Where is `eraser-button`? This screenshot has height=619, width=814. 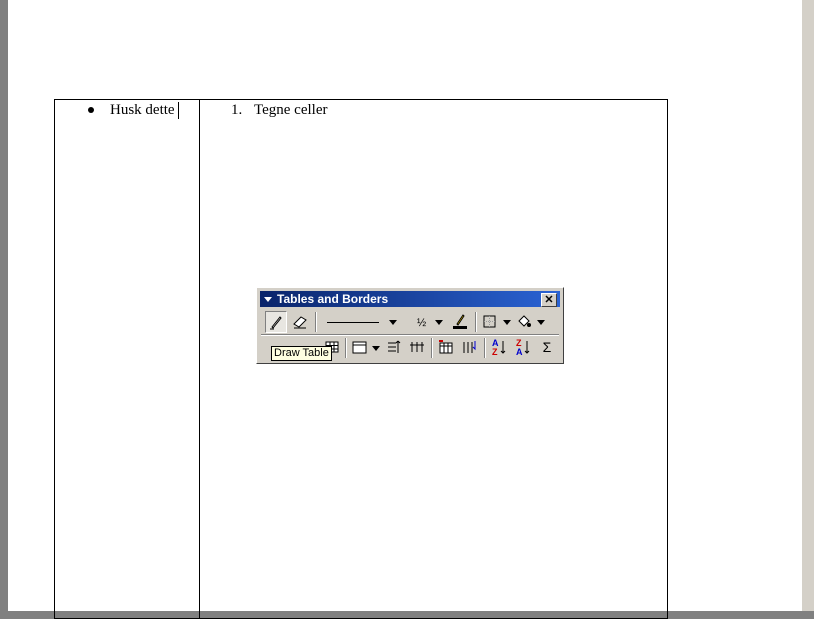
eraser-button is located at coordinates (300, 322).